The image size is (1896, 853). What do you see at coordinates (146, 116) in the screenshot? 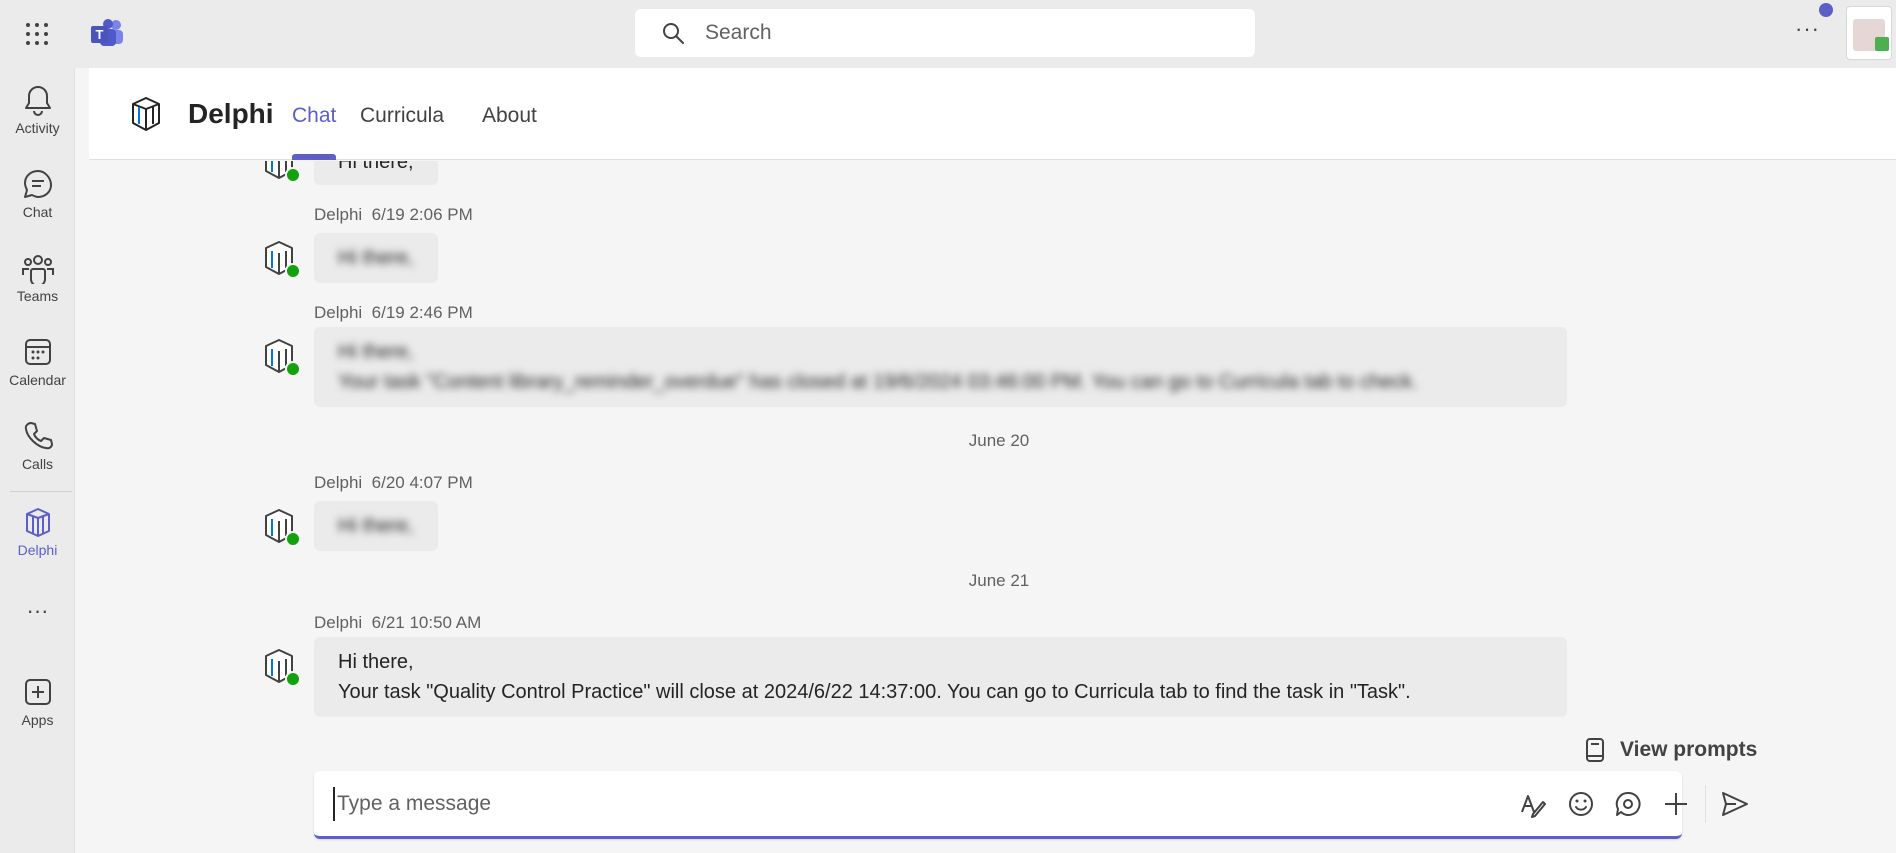
I see `delphi-logo-icon` at bounding box center [146, 116].